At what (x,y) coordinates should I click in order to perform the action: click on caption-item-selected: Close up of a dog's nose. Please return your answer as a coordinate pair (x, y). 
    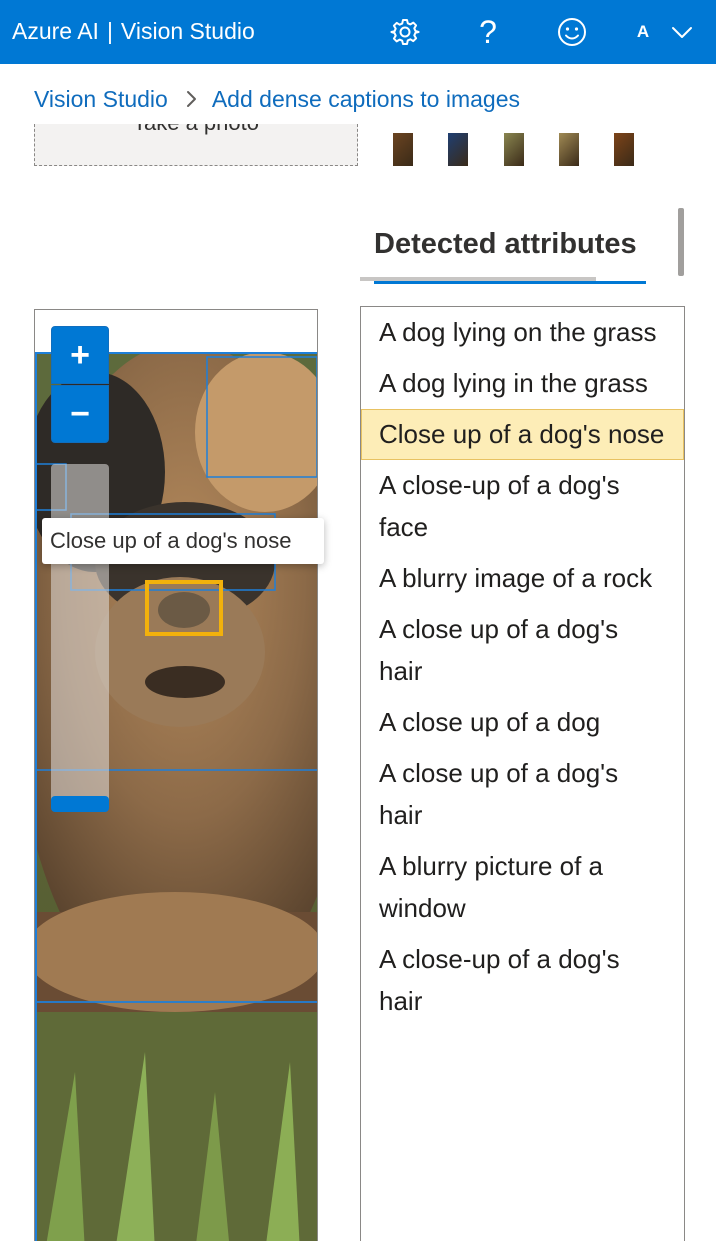
    Looking at the image, I should click on (522, 434).